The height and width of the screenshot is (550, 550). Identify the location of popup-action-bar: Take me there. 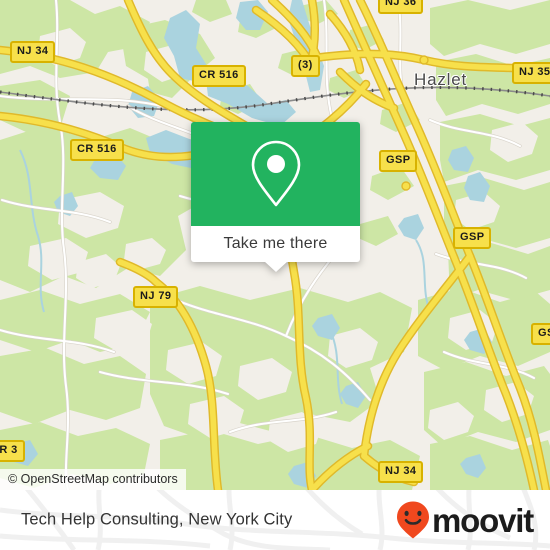
(275, 244).